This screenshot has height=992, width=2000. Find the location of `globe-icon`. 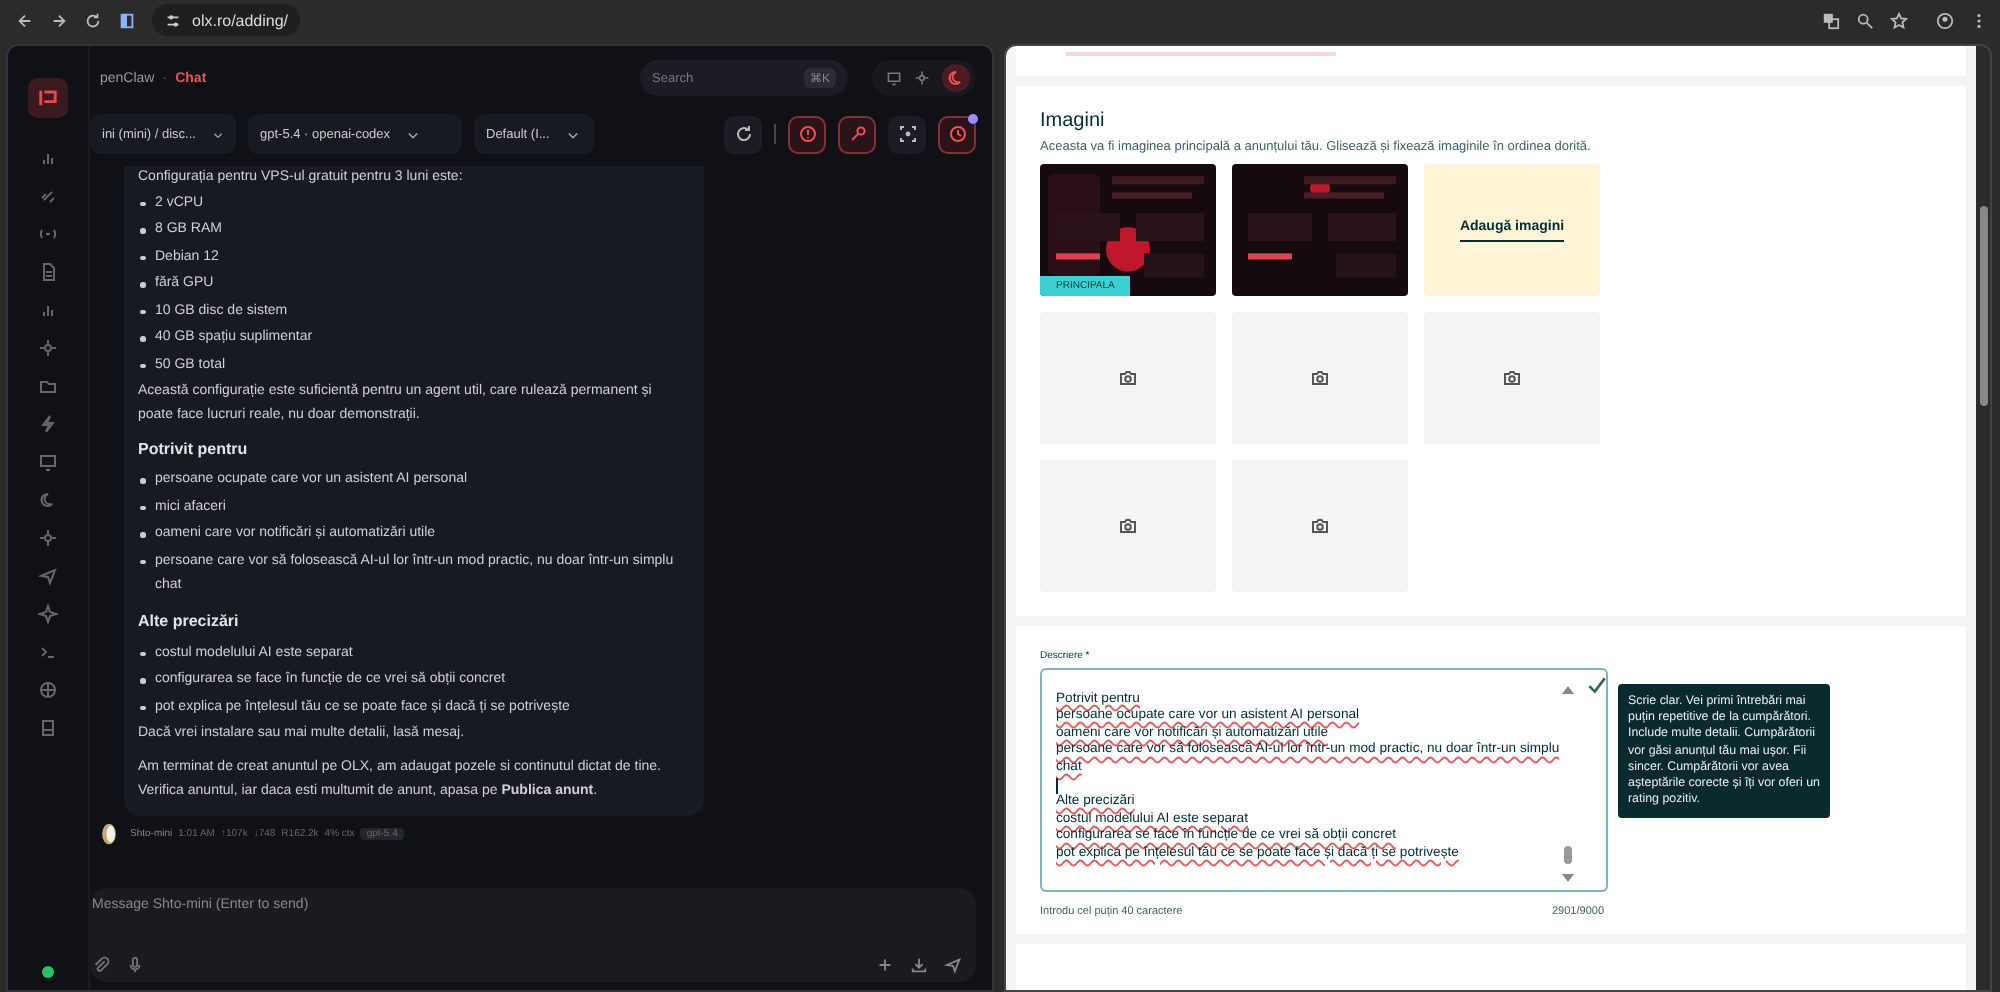

globe-icon is located at coordinates (48, 690).